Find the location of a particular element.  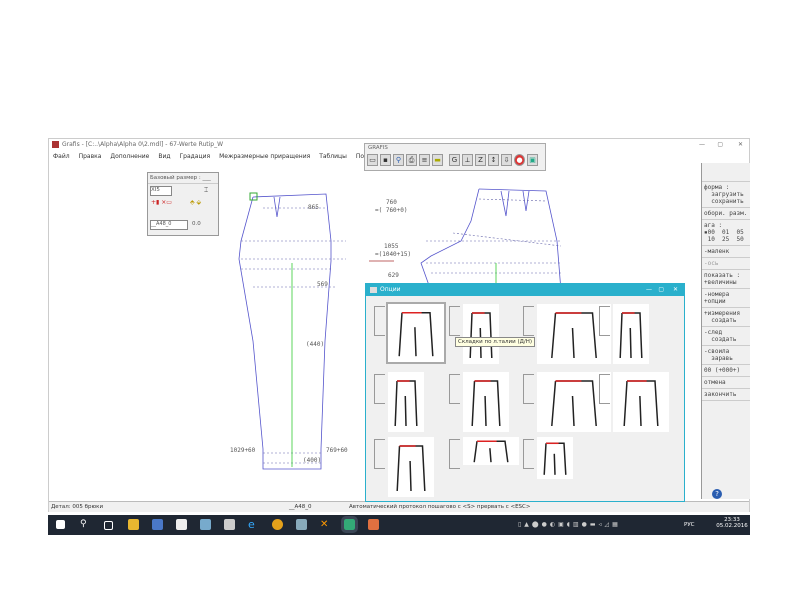

panel-trace: -след создать is located at coordinates (726, 336).